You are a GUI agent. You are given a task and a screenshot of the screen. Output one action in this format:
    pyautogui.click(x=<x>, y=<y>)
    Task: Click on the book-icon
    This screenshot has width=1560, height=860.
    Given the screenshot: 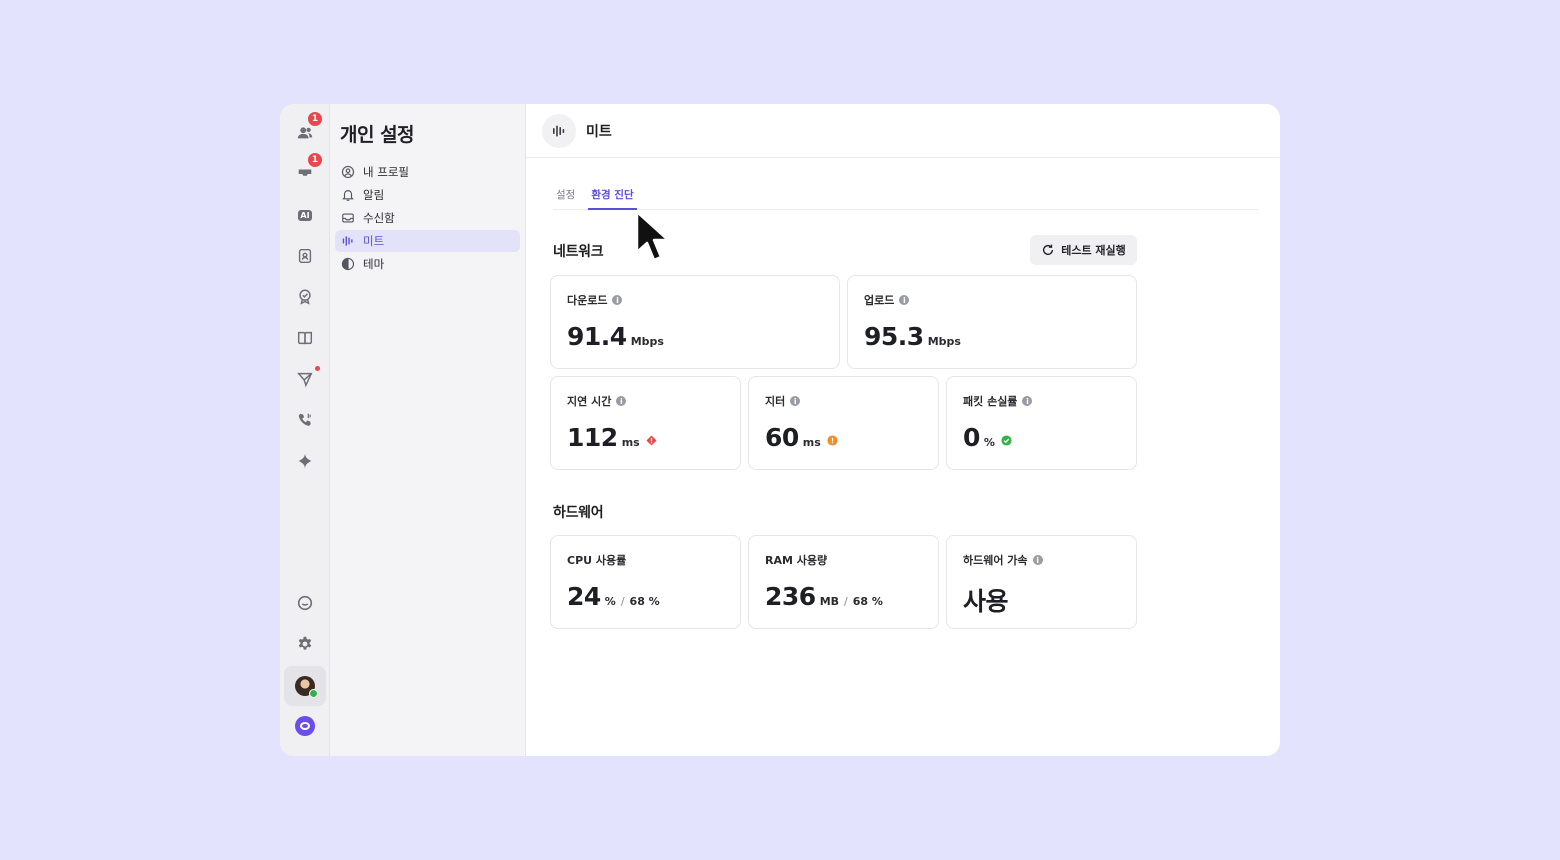 What is the action you would take?
    pyautogui.click(x=305, y=338)
    